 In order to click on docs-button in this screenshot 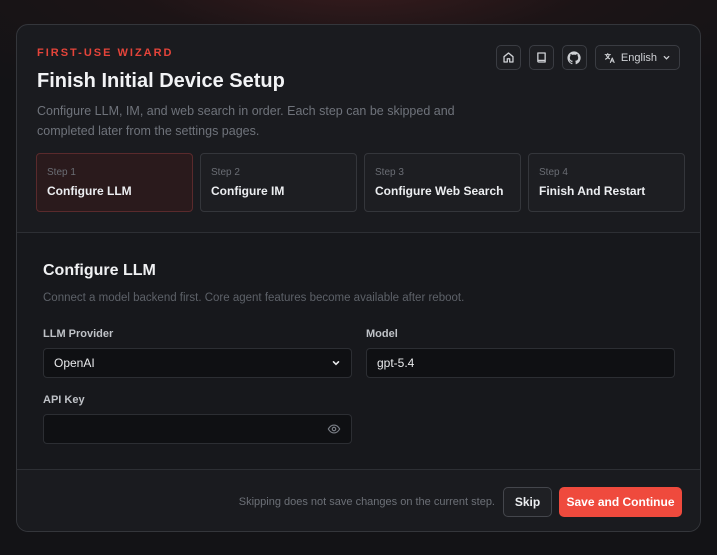, I will do `click(541, 57)`.